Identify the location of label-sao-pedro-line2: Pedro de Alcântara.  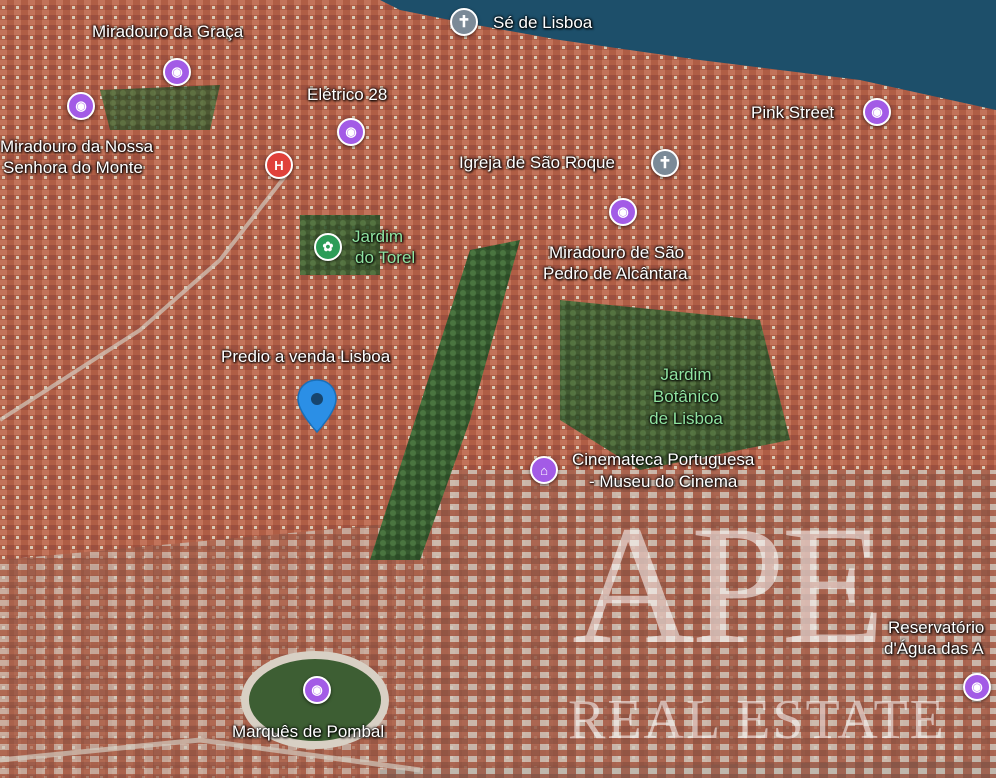
(615, 273).